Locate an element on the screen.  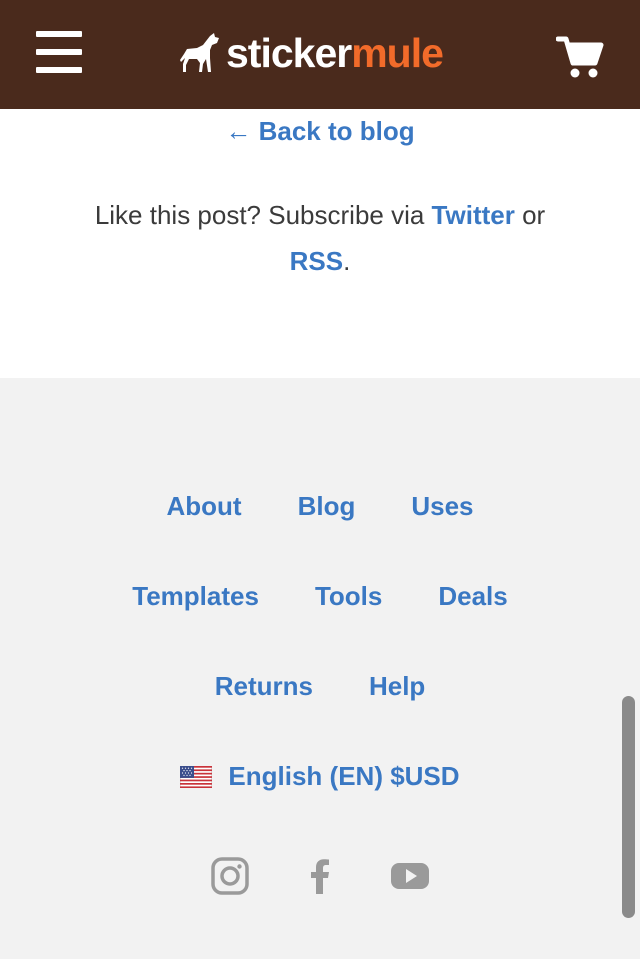
shopping-cart-icon is located at coordinates (579, 58).